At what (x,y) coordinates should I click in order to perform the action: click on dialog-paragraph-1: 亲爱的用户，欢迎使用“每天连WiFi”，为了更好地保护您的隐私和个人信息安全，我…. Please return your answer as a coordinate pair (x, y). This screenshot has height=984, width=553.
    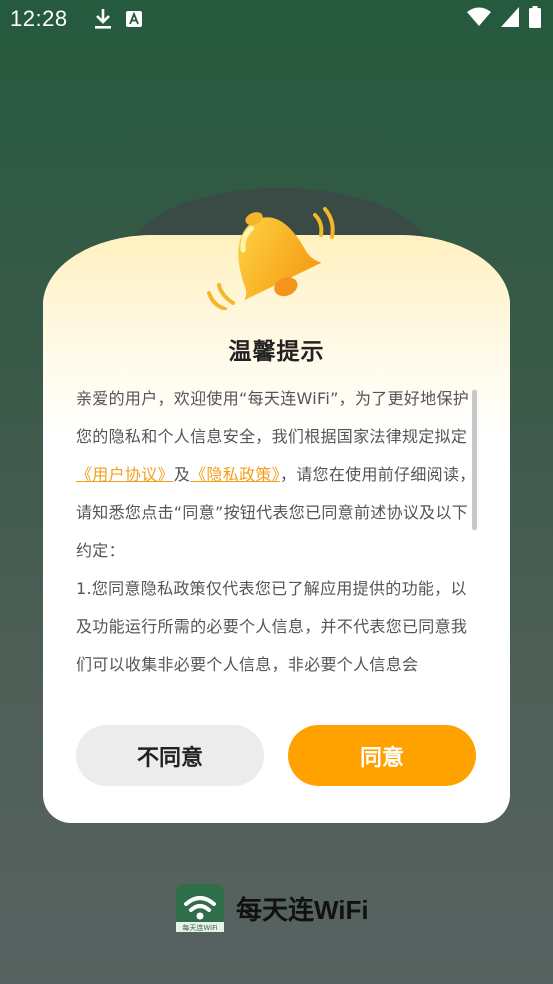
    Looking at the image, I should click on (277, 475).